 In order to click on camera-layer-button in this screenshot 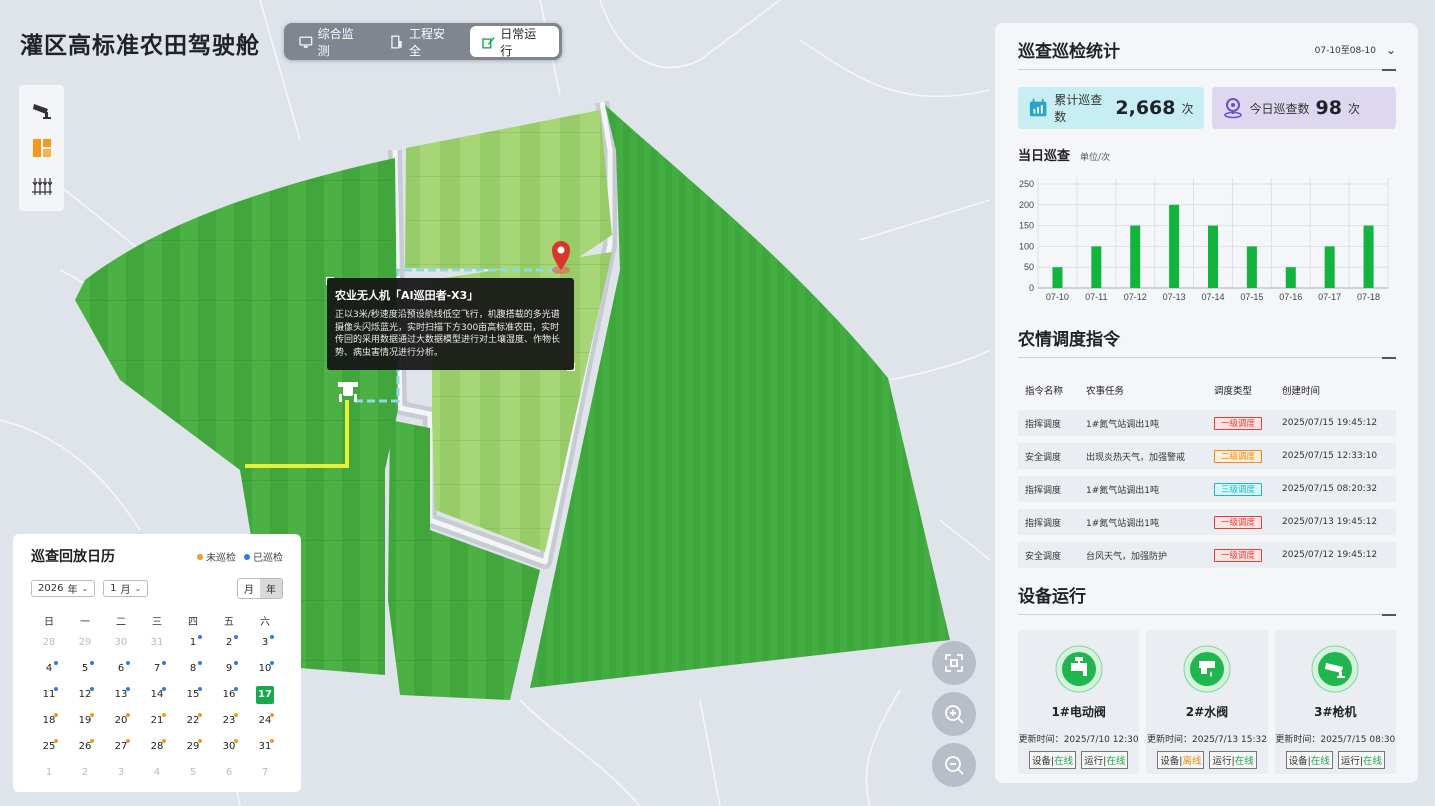, I will do `click(42, 110)`.